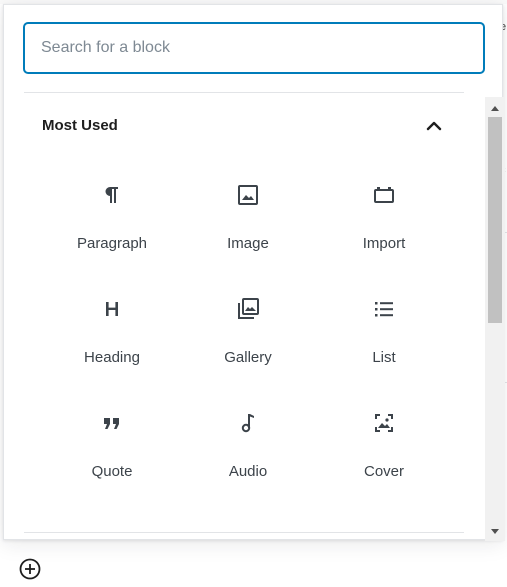 The height and width of the screenshot is (587, 507). I want to click on block-label: Audio, so click(248, 471).